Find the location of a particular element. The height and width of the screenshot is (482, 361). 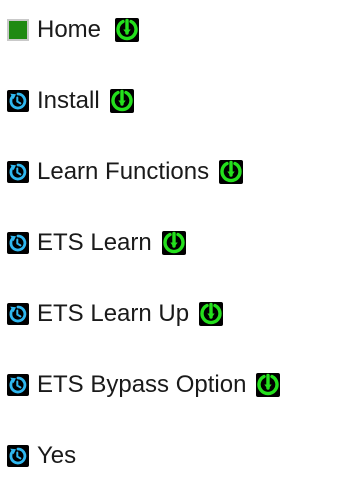

nav-item-label: ETS Learn Up is located at coordinates (113, 313).